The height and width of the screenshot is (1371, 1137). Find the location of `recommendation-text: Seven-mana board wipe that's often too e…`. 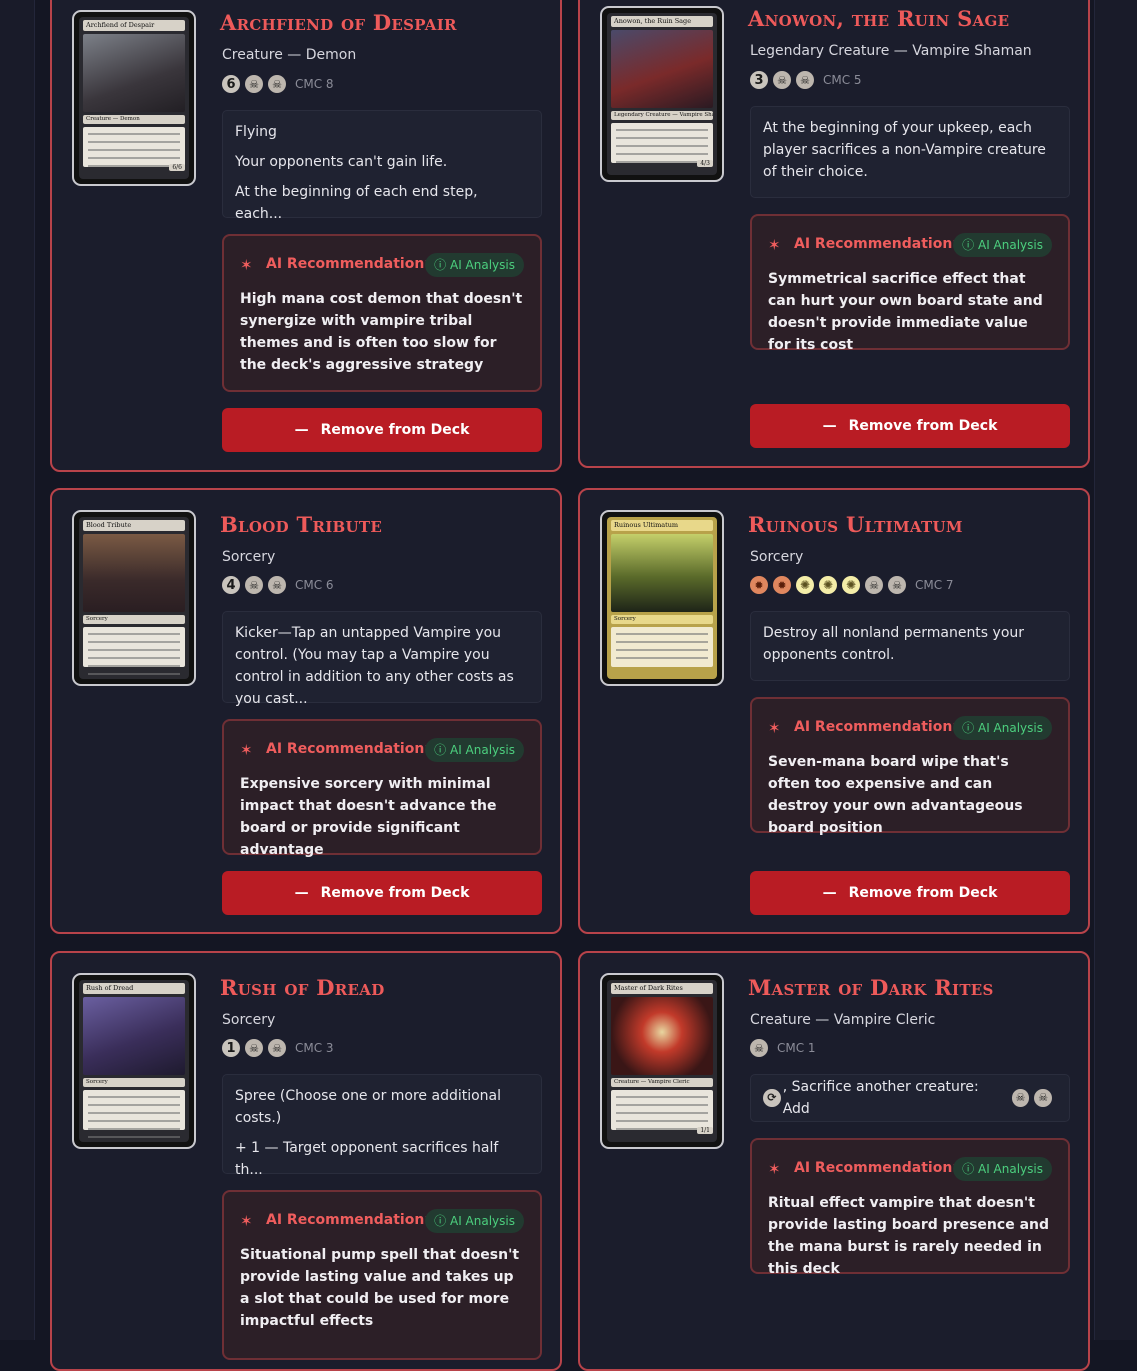

recommendation-text: Seven-mana board wipe that's often too e… is located at coordinates (895, 795).